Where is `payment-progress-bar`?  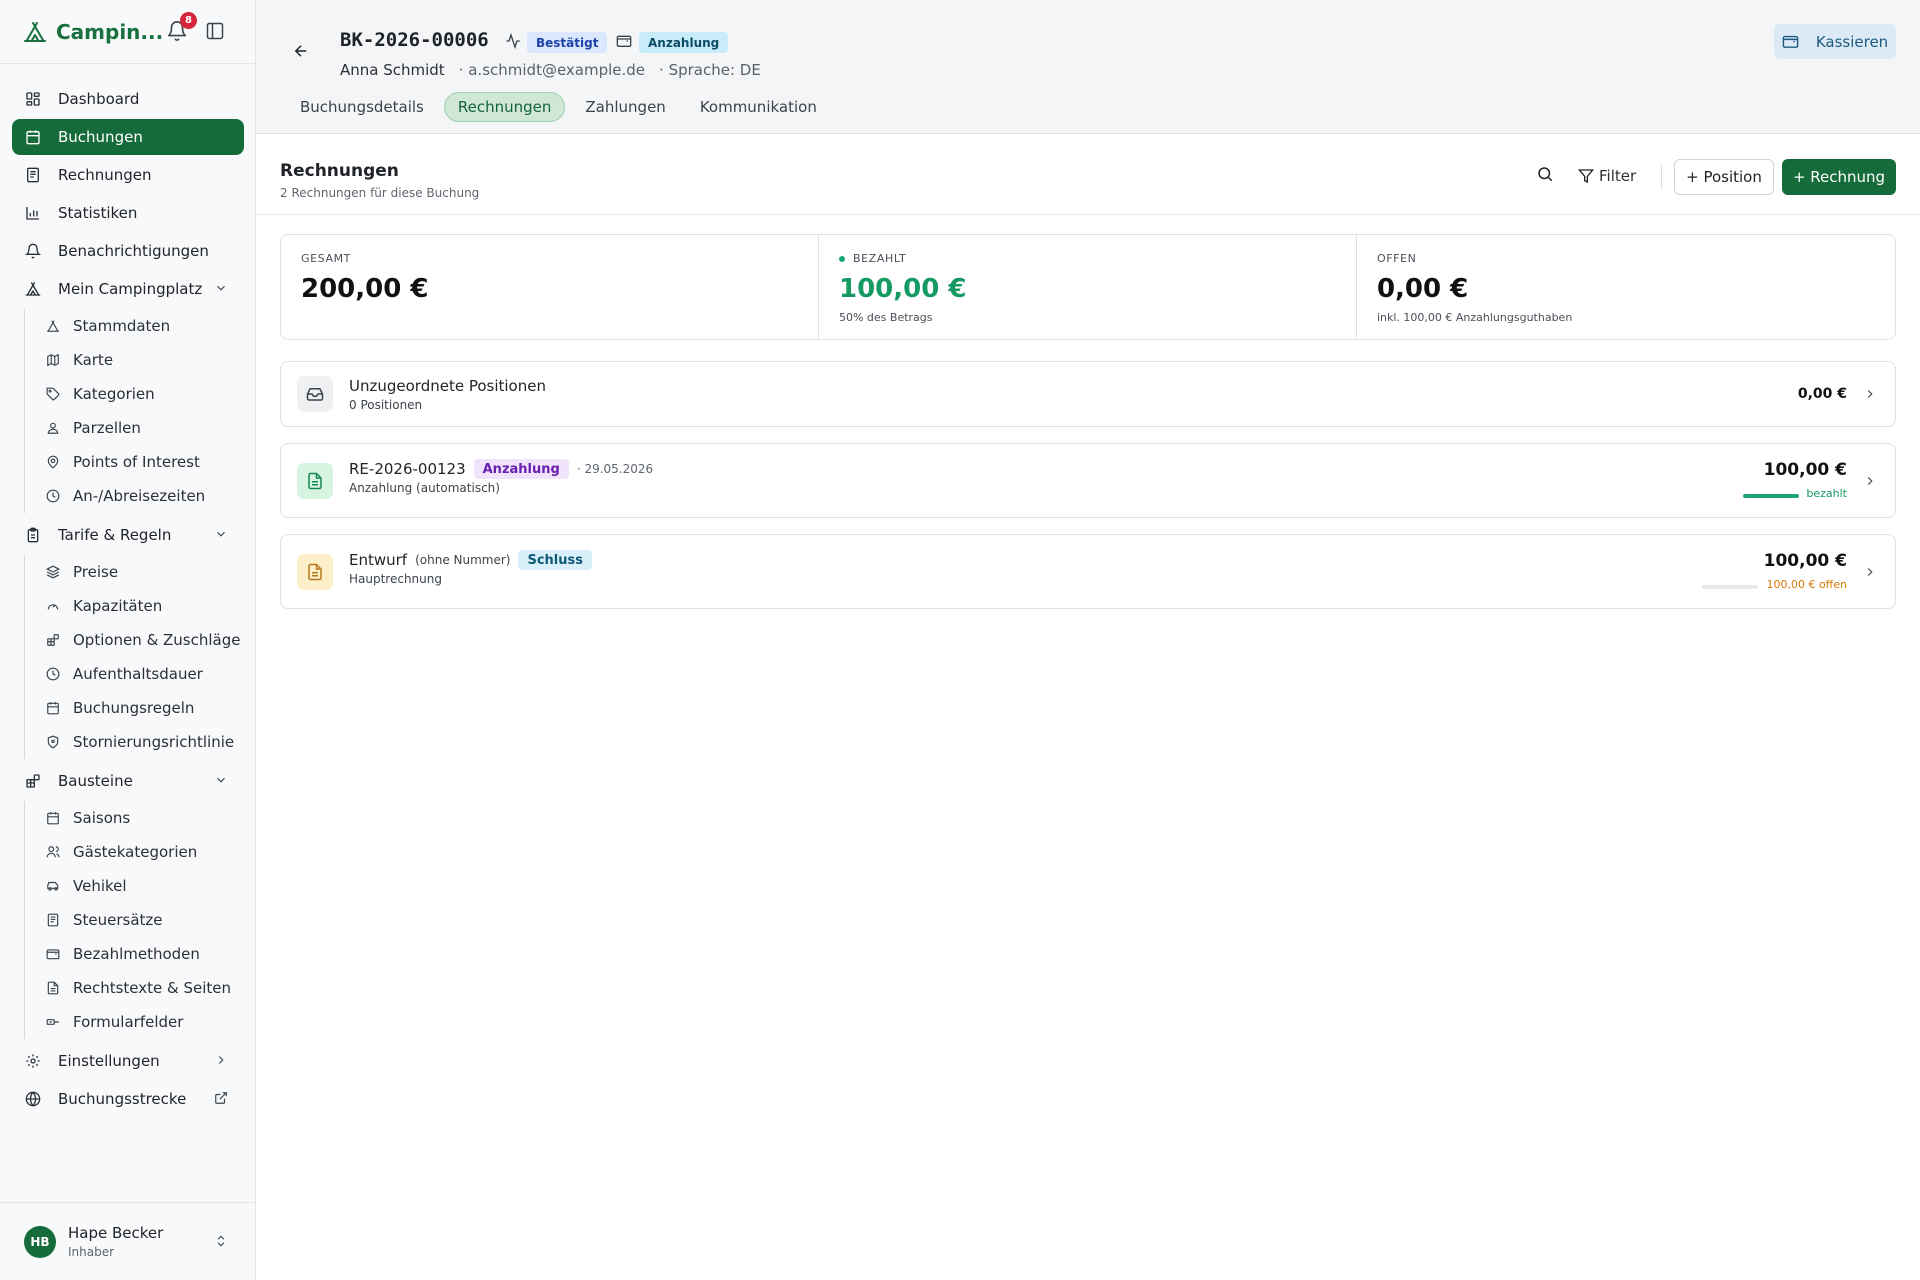
payment-progress-bar is located at coordinates (1730, 587).